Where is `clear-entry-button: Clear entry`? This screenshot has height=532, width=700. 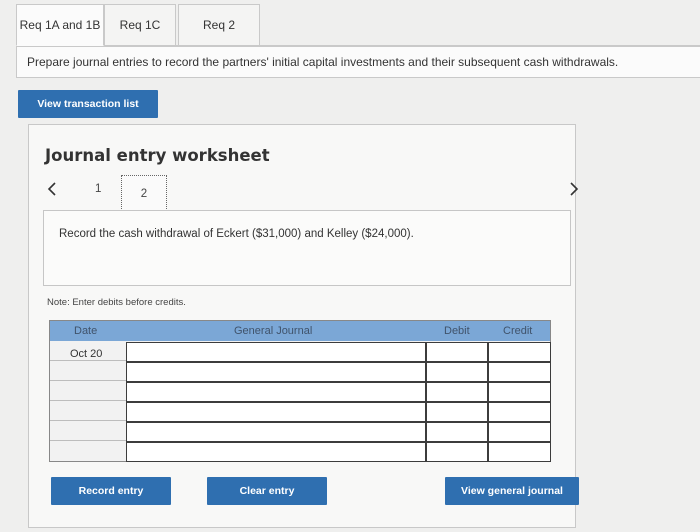
clear-entry-button: Clear entry is located at coordinates (267, 491).